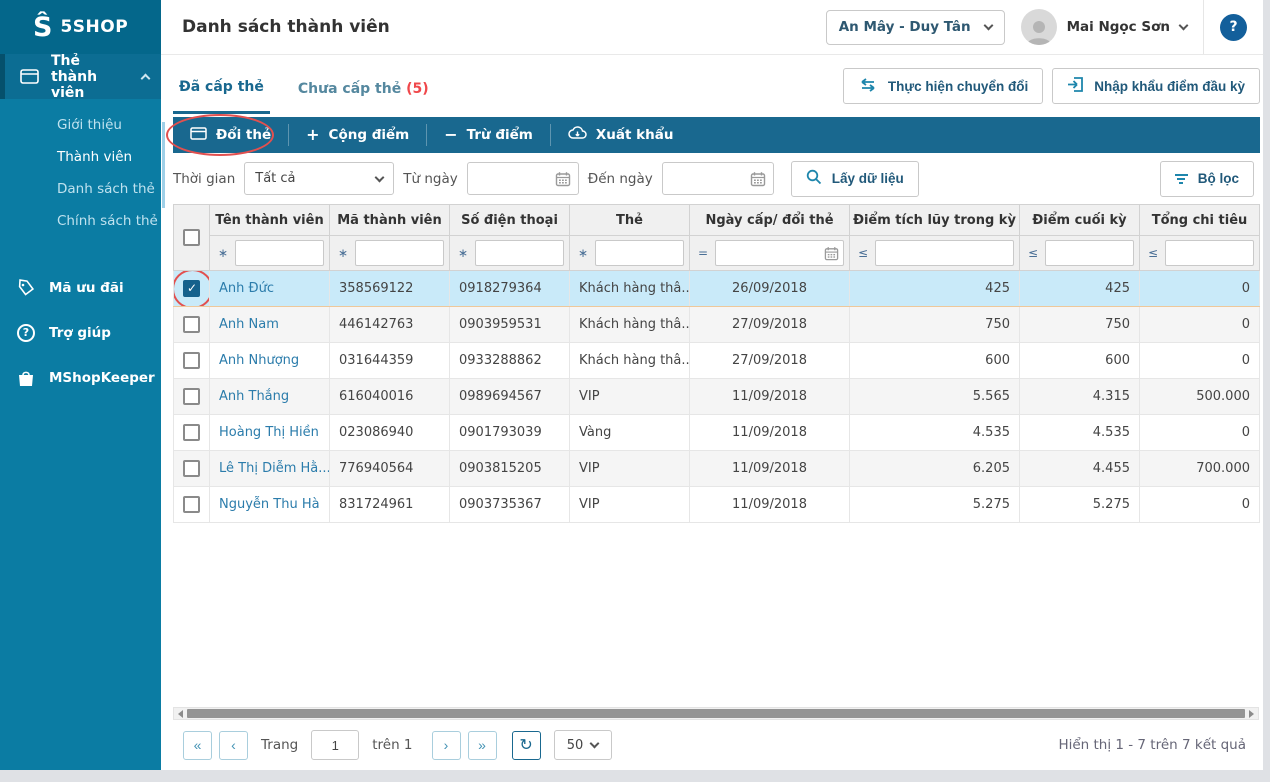 The width and height of the screenshot is (1270, 782). I want to click on help-button: ?, so click(1233, 27).